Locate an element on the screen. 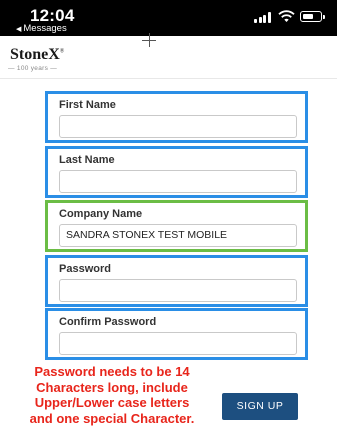 The image size is (337, 434). signal-icon is located at coordinates (263, 17).